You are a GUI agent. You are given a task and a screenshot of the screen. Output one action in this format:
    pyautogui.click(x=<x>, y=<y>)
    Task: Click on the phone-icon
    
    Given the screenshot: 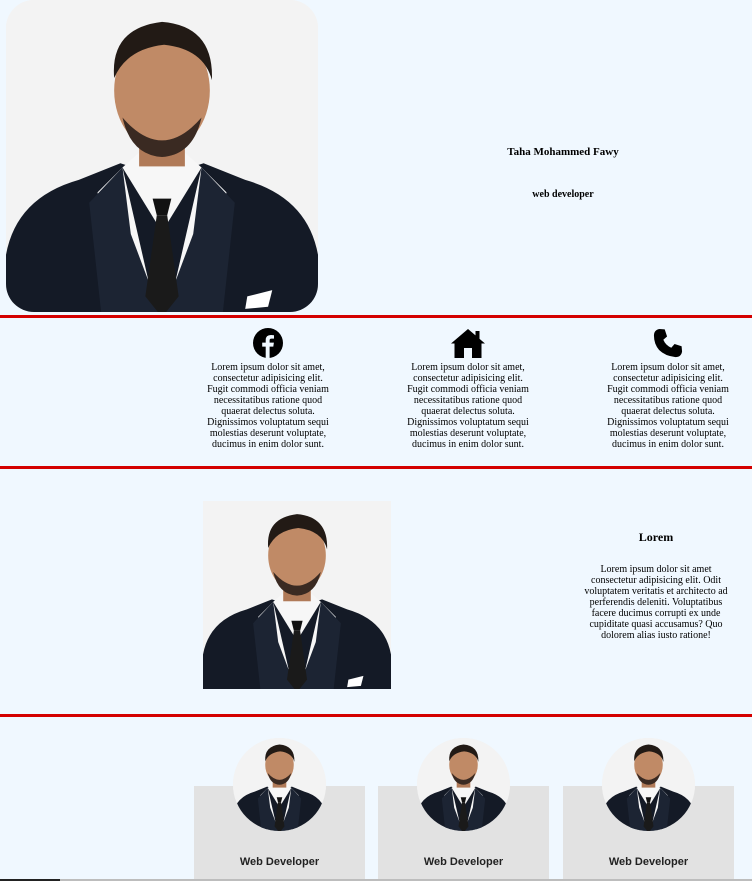 What is the action you would take?
    pyautogui.click(x=668, y=343)
    